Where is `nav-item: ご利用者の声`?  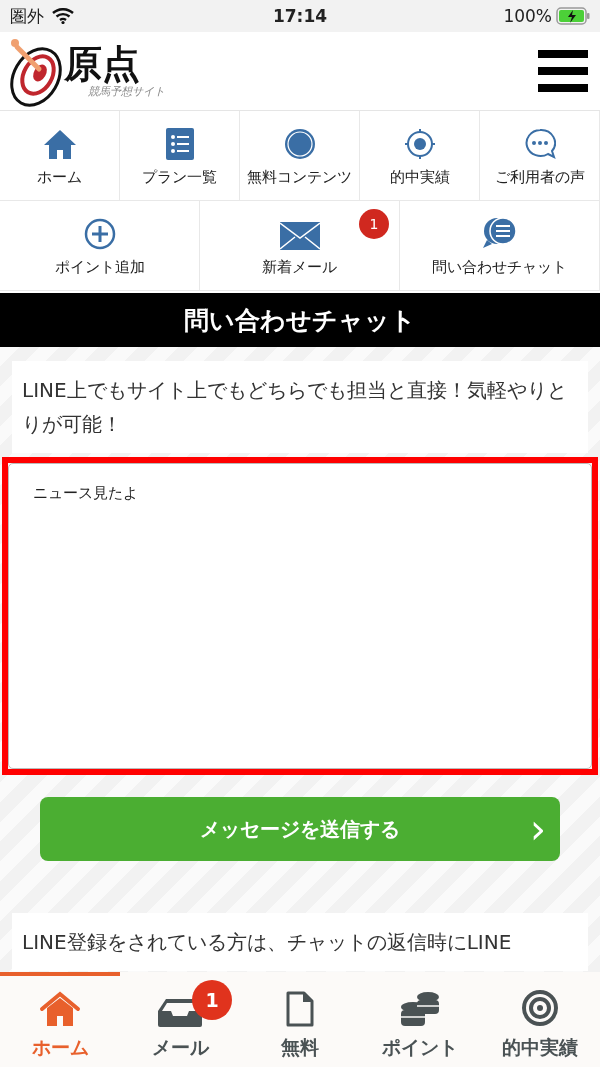 nav-item: ご利用者の声 is located at coordinates (540, 156).